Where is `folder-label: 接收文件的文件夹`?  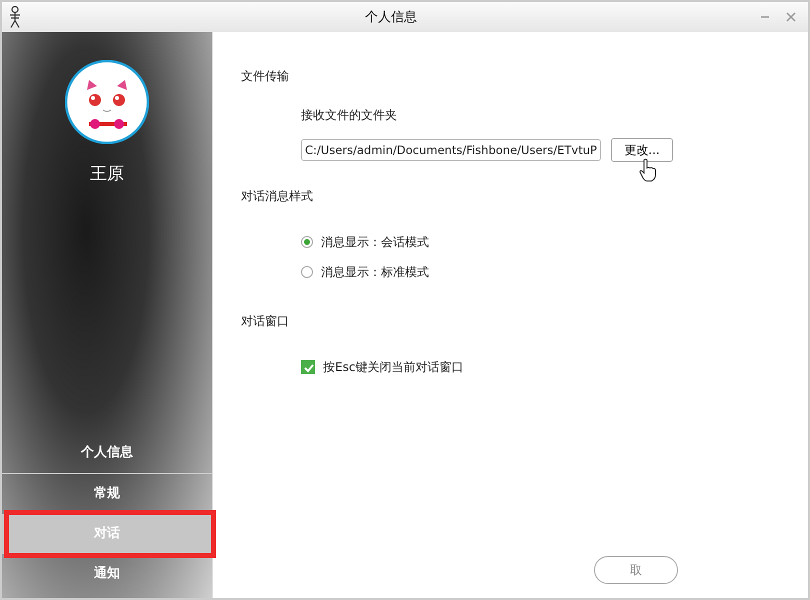 folder-label: 接收文件的文件夹 is located at coordinates (349, 115).